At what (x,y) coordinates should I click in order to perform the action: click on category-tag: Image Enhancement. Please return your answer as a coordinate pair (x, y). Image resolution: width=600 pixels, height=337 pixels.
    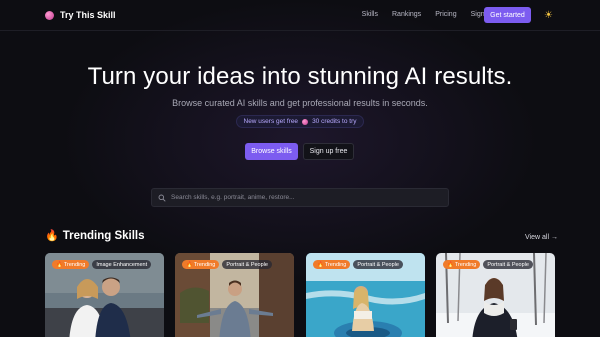
    Looking at the image, I should click on (122, 264).